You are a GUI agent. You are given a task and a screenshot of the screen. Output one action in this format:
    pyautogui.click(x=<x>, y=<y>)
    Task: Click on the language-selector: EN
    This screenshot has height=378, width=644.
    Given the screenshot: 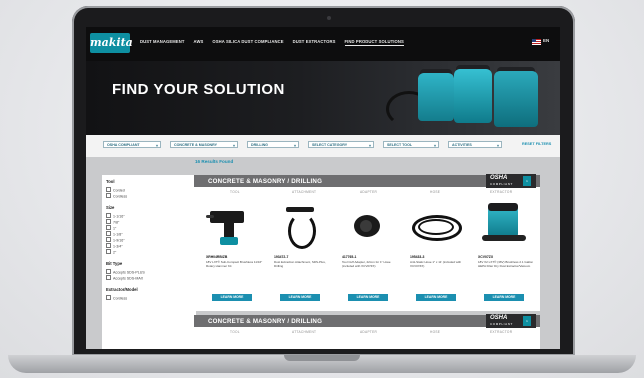 What is the action you would take?
    pyautogui.click(x=546, y=40)
    